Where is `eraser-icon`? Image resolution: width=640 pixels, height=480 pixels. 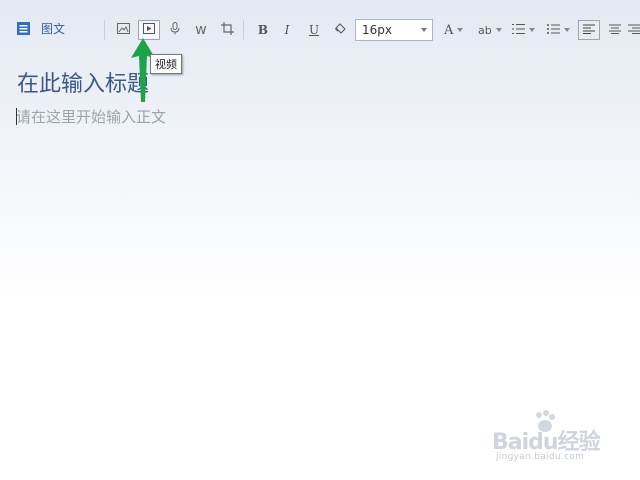
eraser-icon is located at coordinates (340, 30).